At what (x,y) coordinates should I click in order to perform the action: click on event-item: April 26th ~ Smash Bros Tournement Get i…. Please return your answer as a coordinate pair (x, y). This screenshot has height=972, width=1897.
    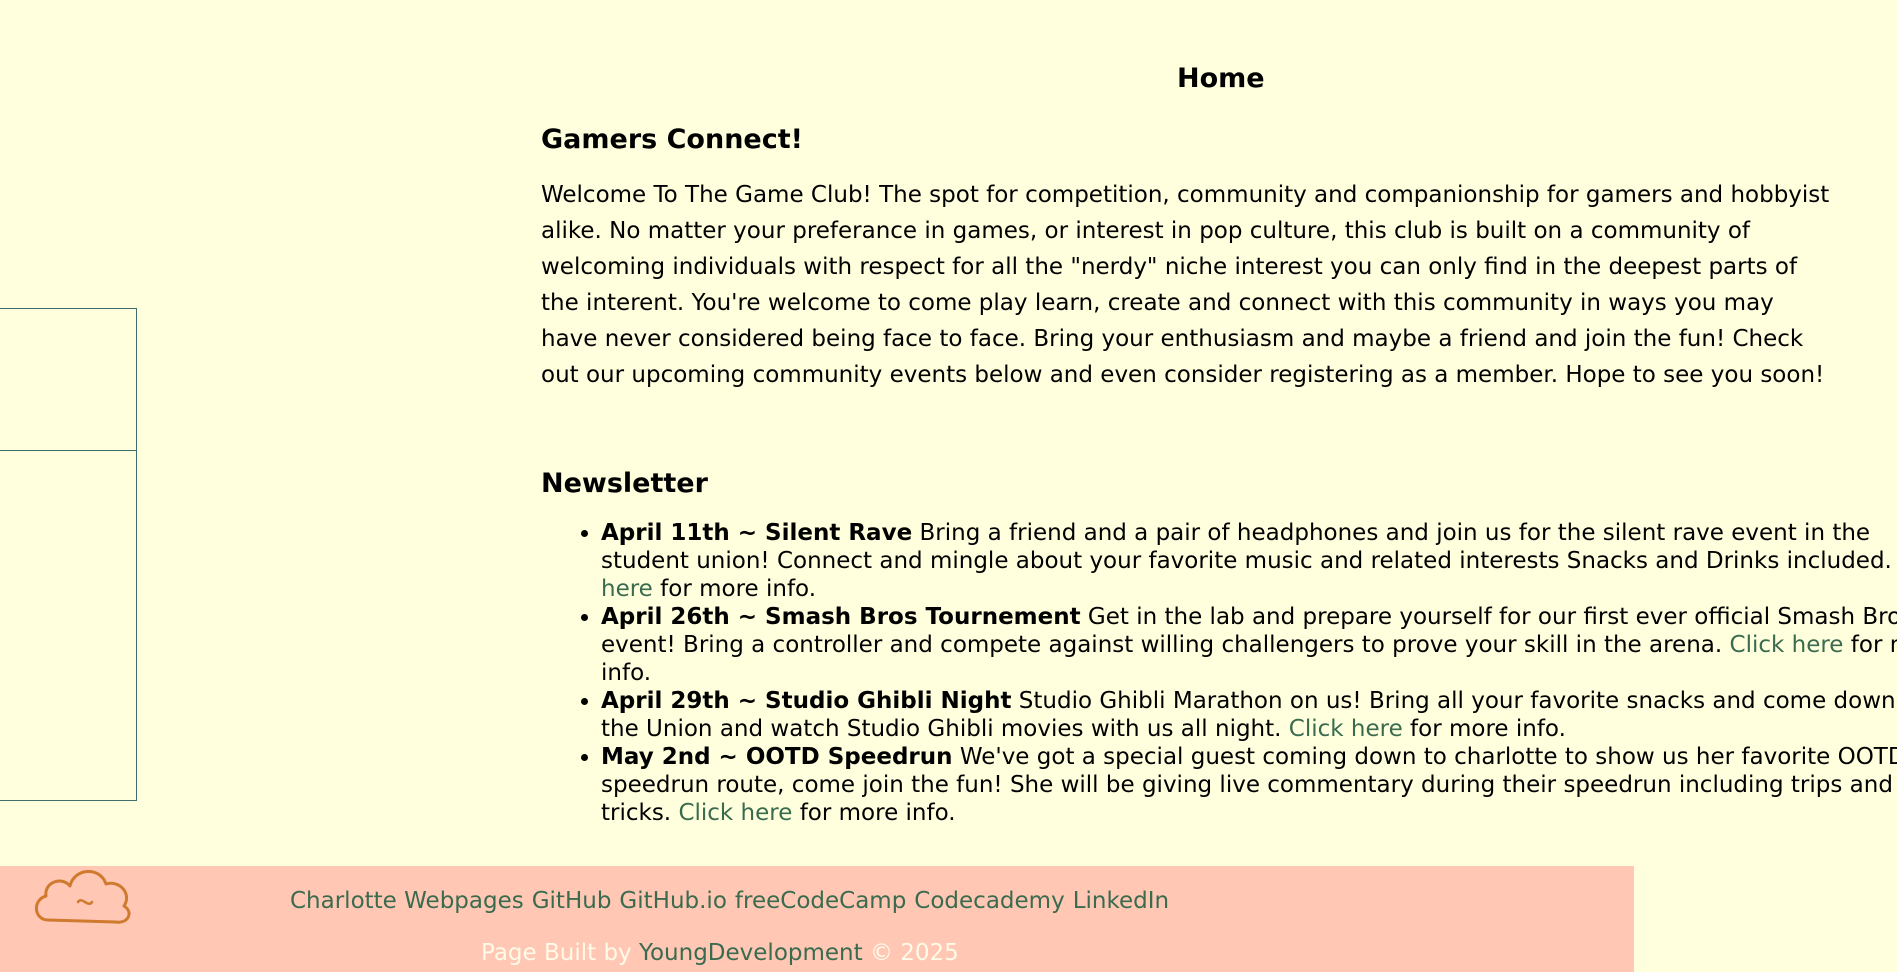
    Looking at the image, I should click on (1249, 645).